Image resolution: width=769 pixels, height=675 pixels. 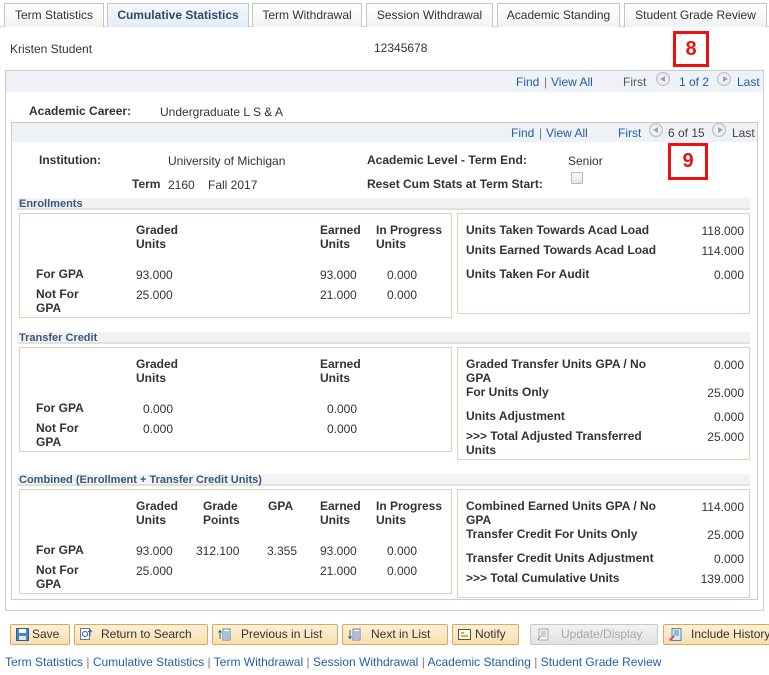 I want to click on inner-position-text: 6 of 15, so click(x=686, y=133).